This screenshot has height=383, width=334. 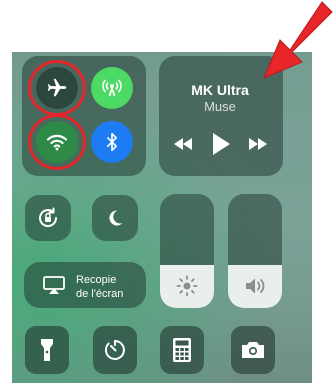 I want to click on do-not-disturb-button, so click(x=115, y=218).